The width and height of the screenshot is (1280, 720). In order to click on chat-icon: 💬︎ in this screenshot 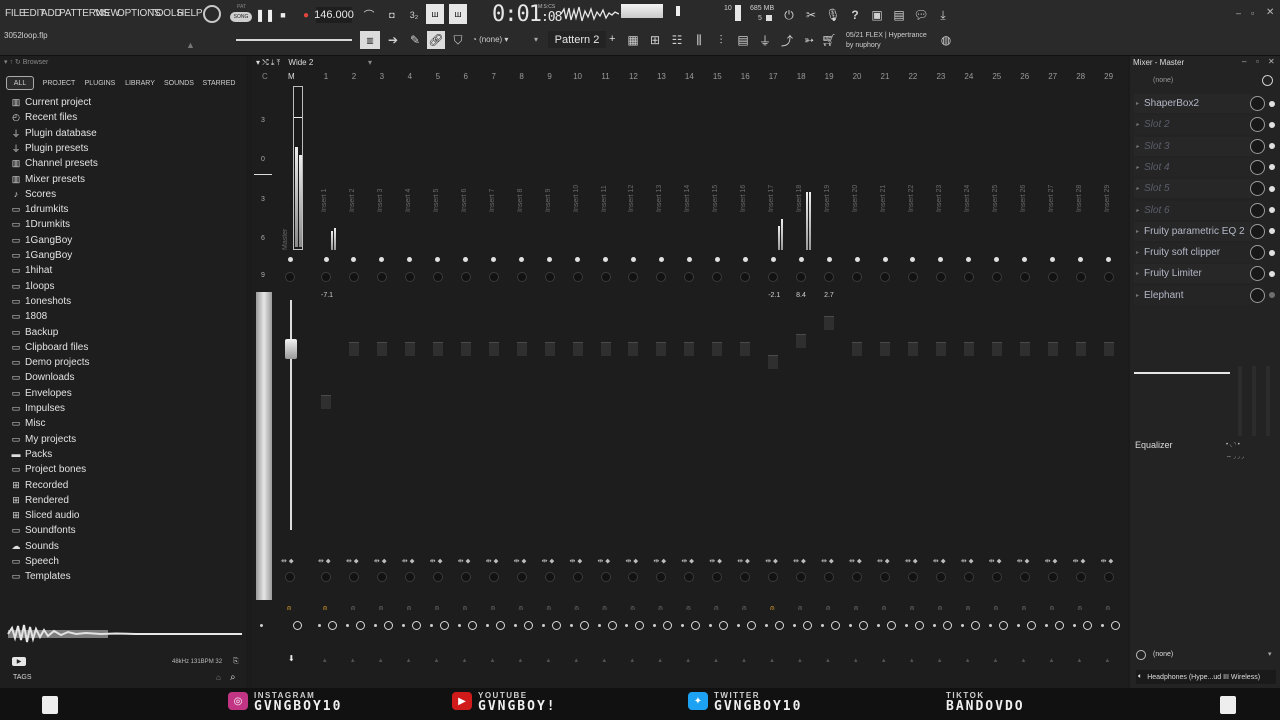, I will do `click(921, 15)`.